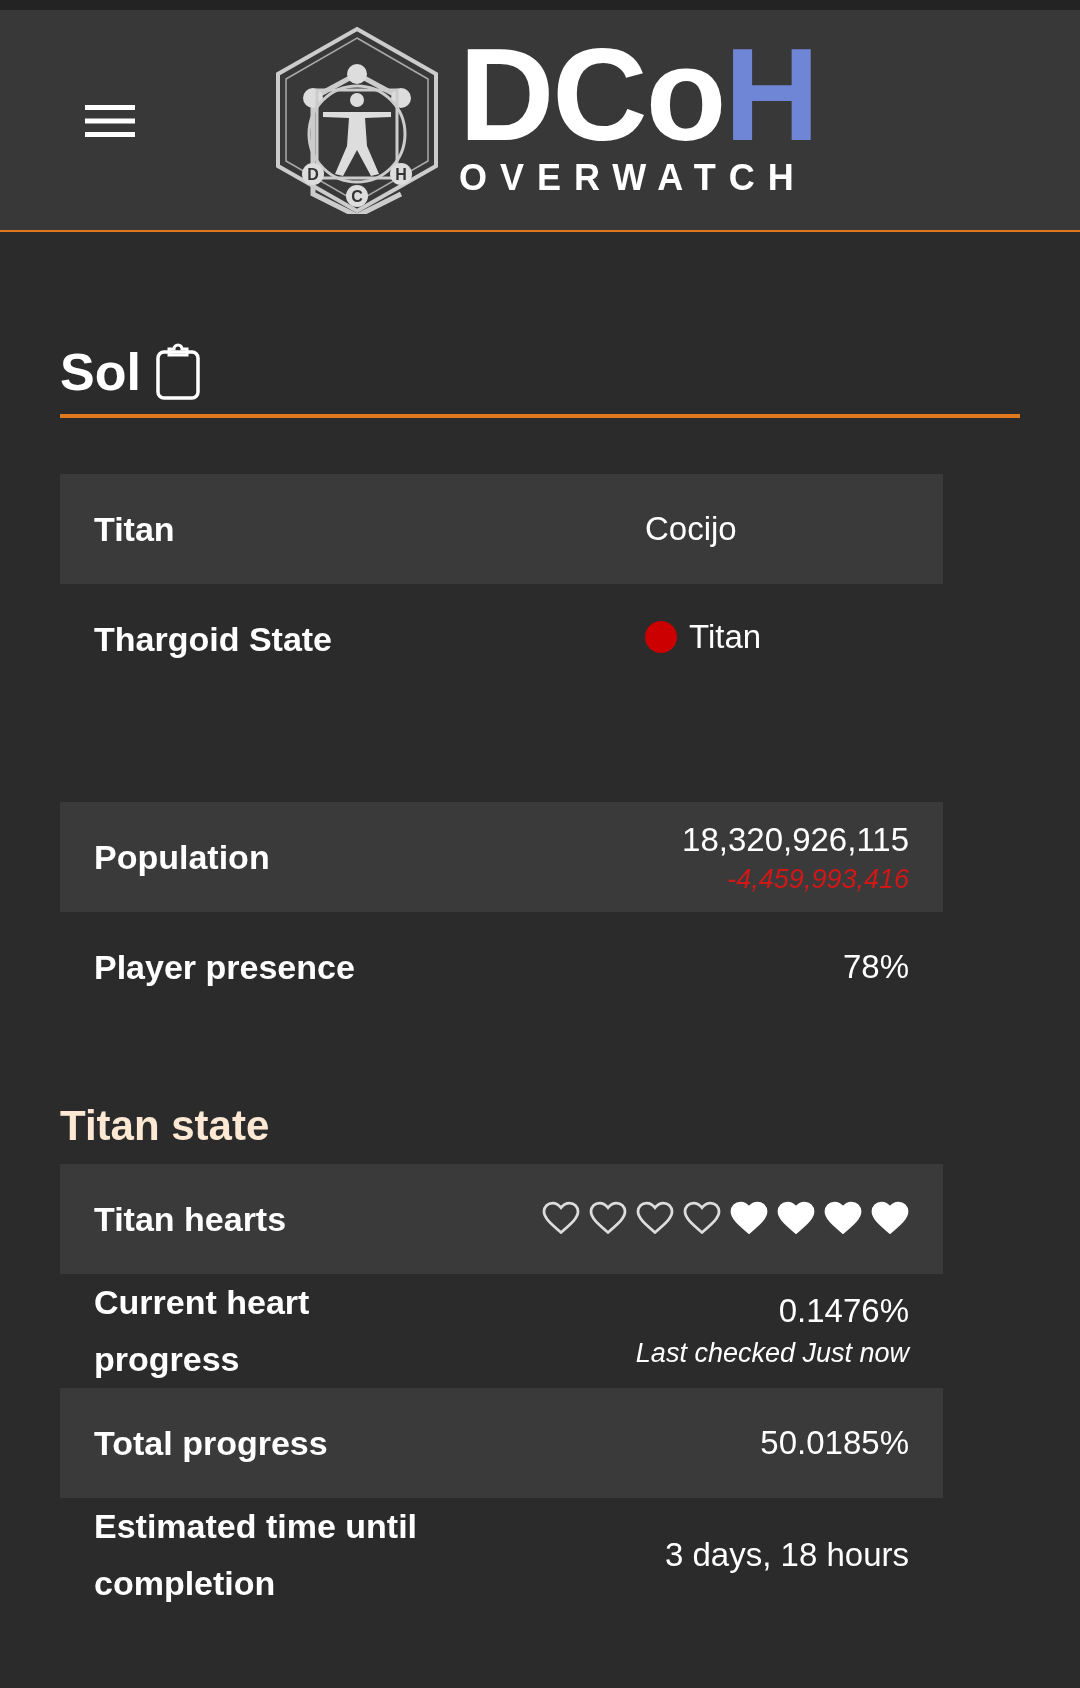  What do you see at coordinates (100, 372) in the screenshot?
I see `system-title: Sol` at bounding box center [100, 372].